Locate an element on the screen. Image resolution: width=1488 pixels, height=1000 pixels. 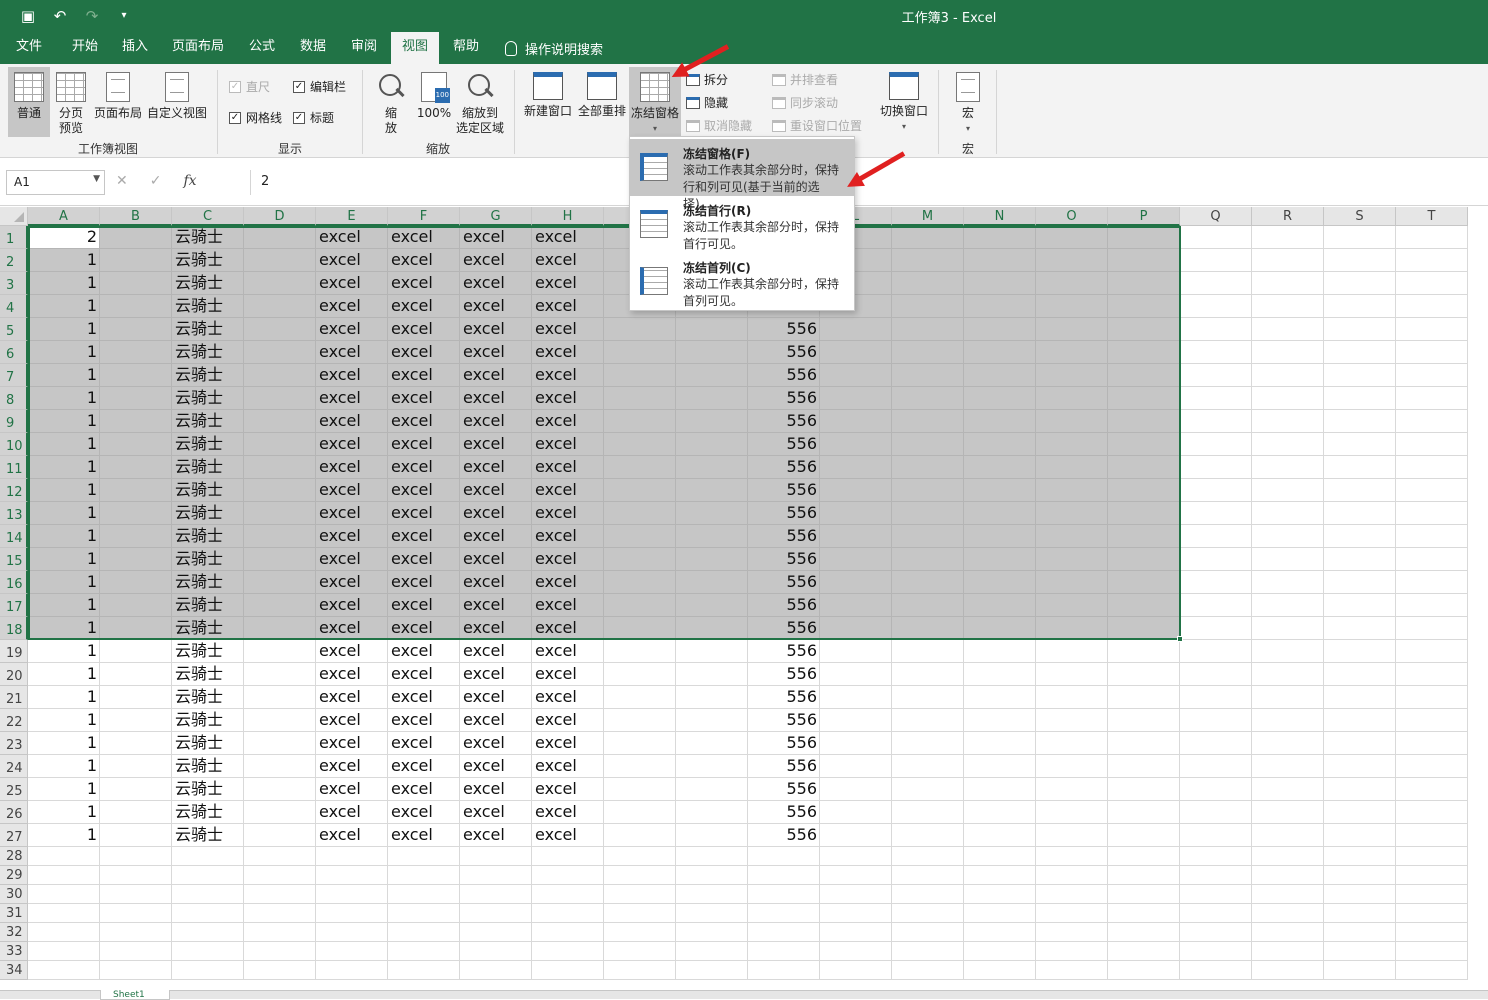
cell-E21: excel is located at coordinates (352, 697).